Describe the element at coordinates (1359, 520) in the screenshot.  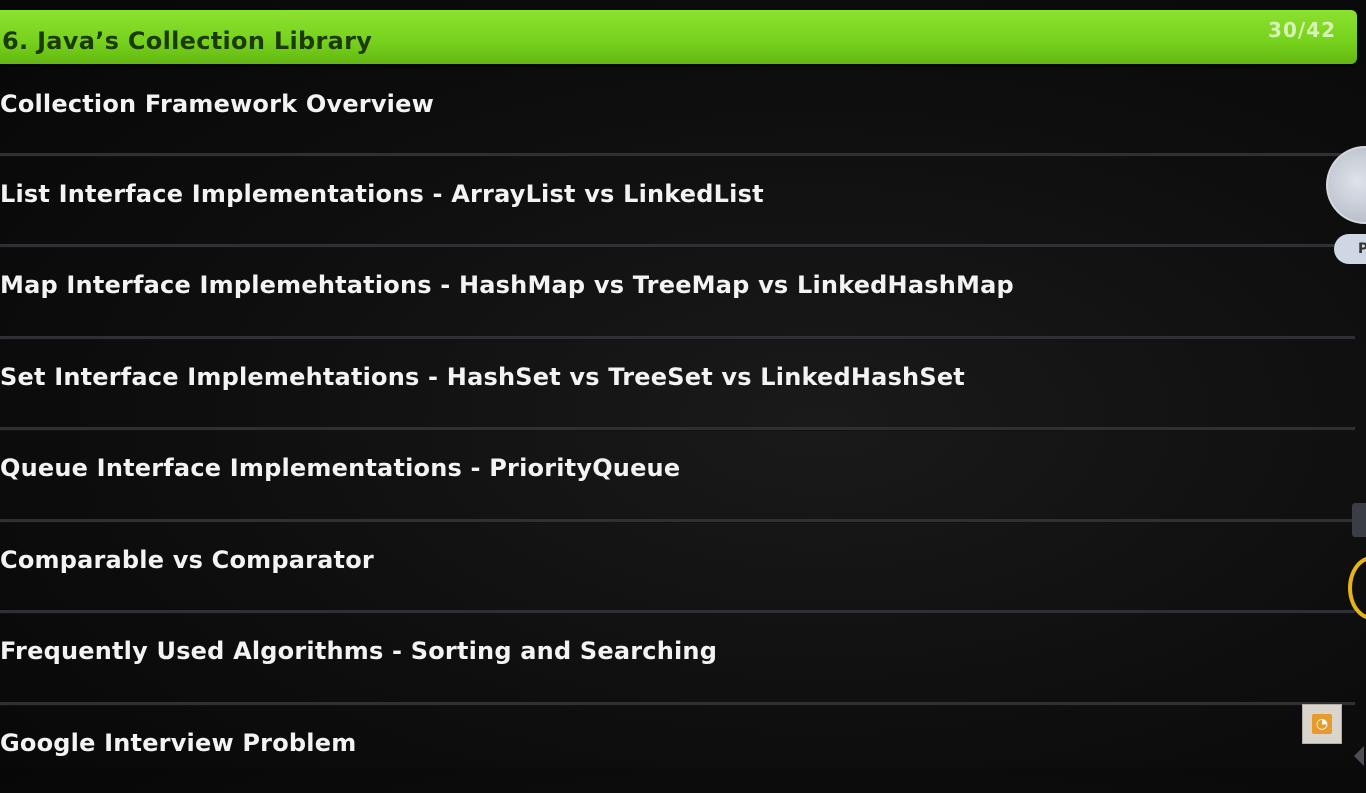
I see `side-panel-tab` at that location.